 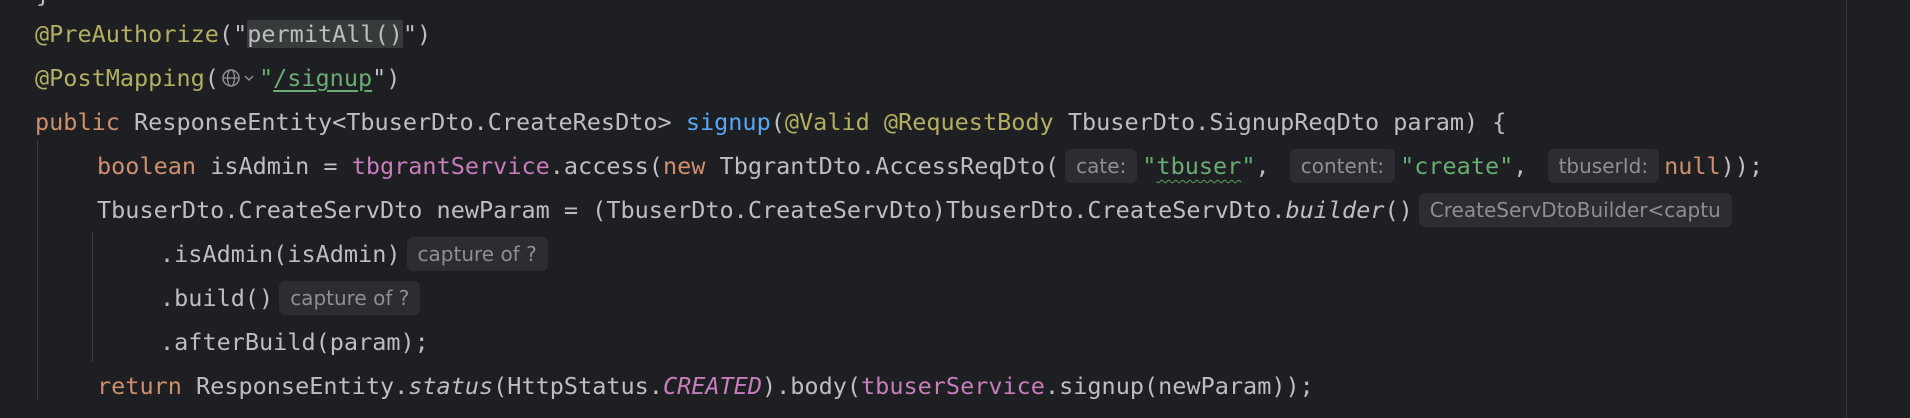 What do you see at coordinates (811, 386) in the screenshot?
I see `method-body: ).body(` at bounding box center [811, 386].